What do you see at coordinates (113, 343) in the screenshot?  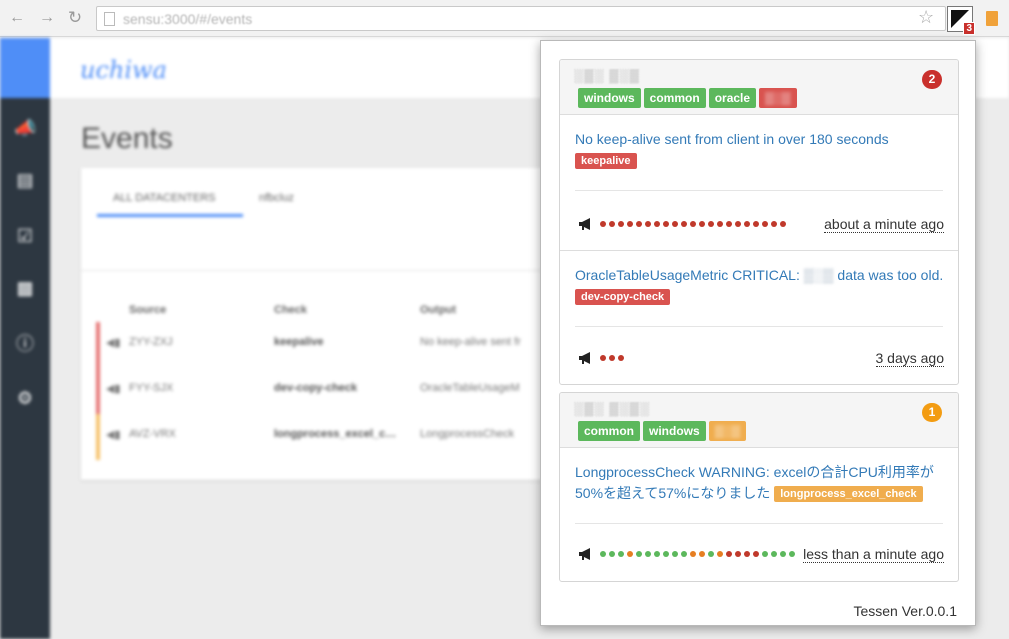 I see `megaphone-icon: ◀▮` at bounding box center [113, 343].